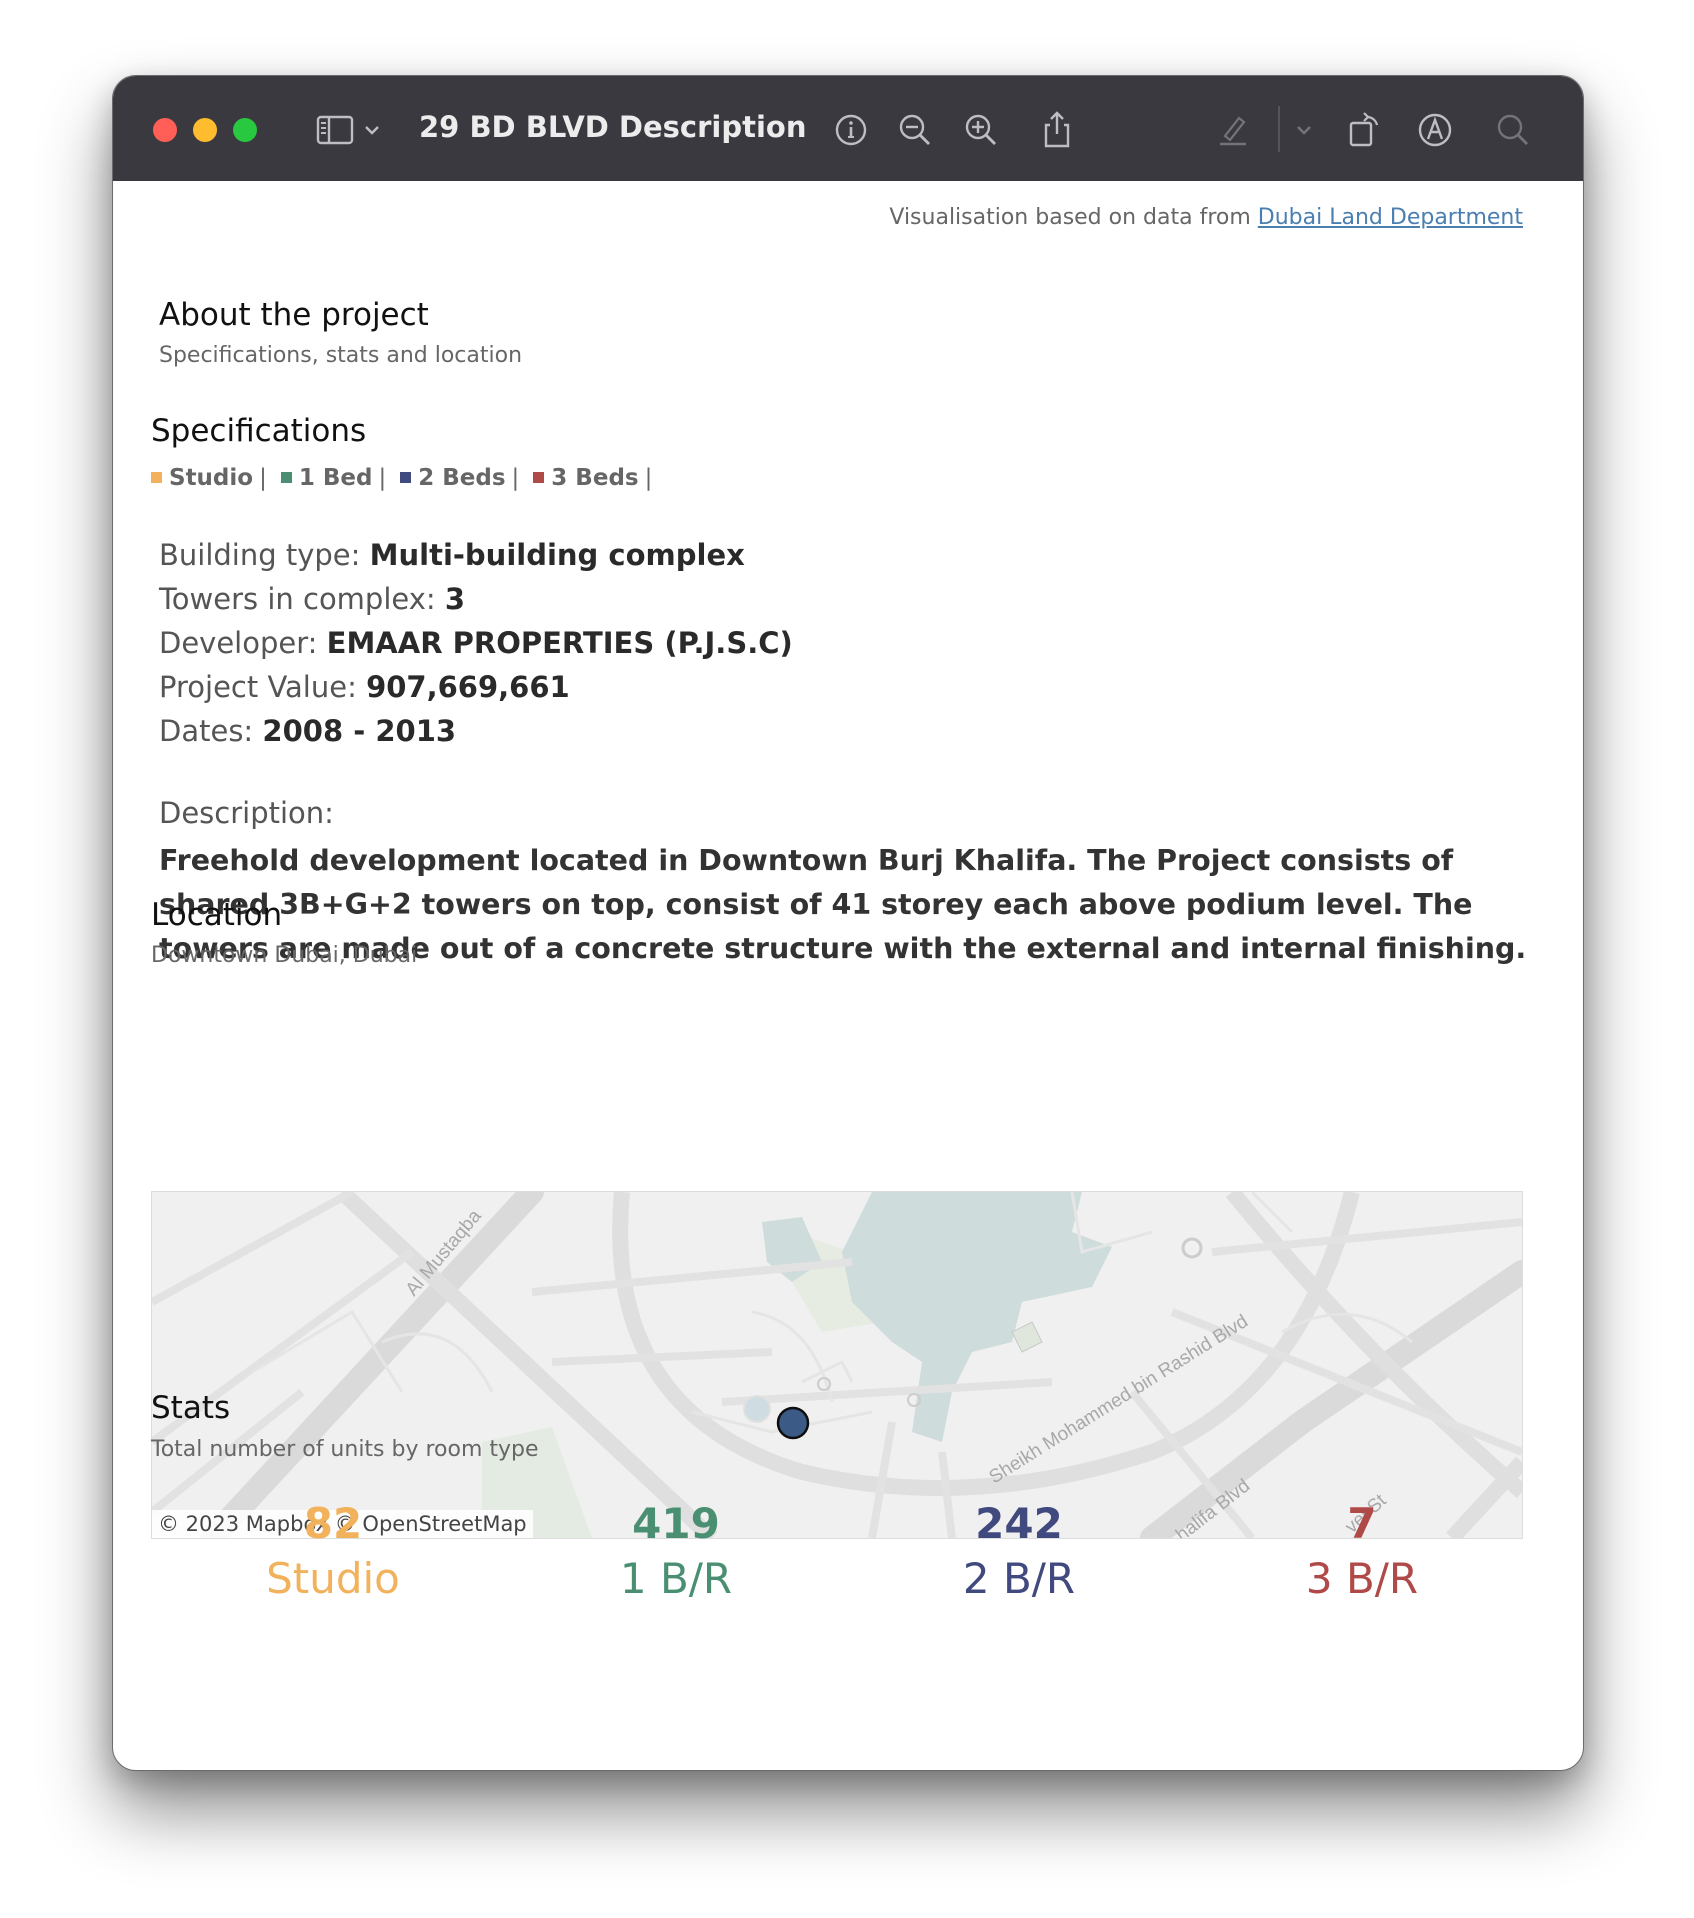  I want to click on legend-label: Studio, so click(211, 478).